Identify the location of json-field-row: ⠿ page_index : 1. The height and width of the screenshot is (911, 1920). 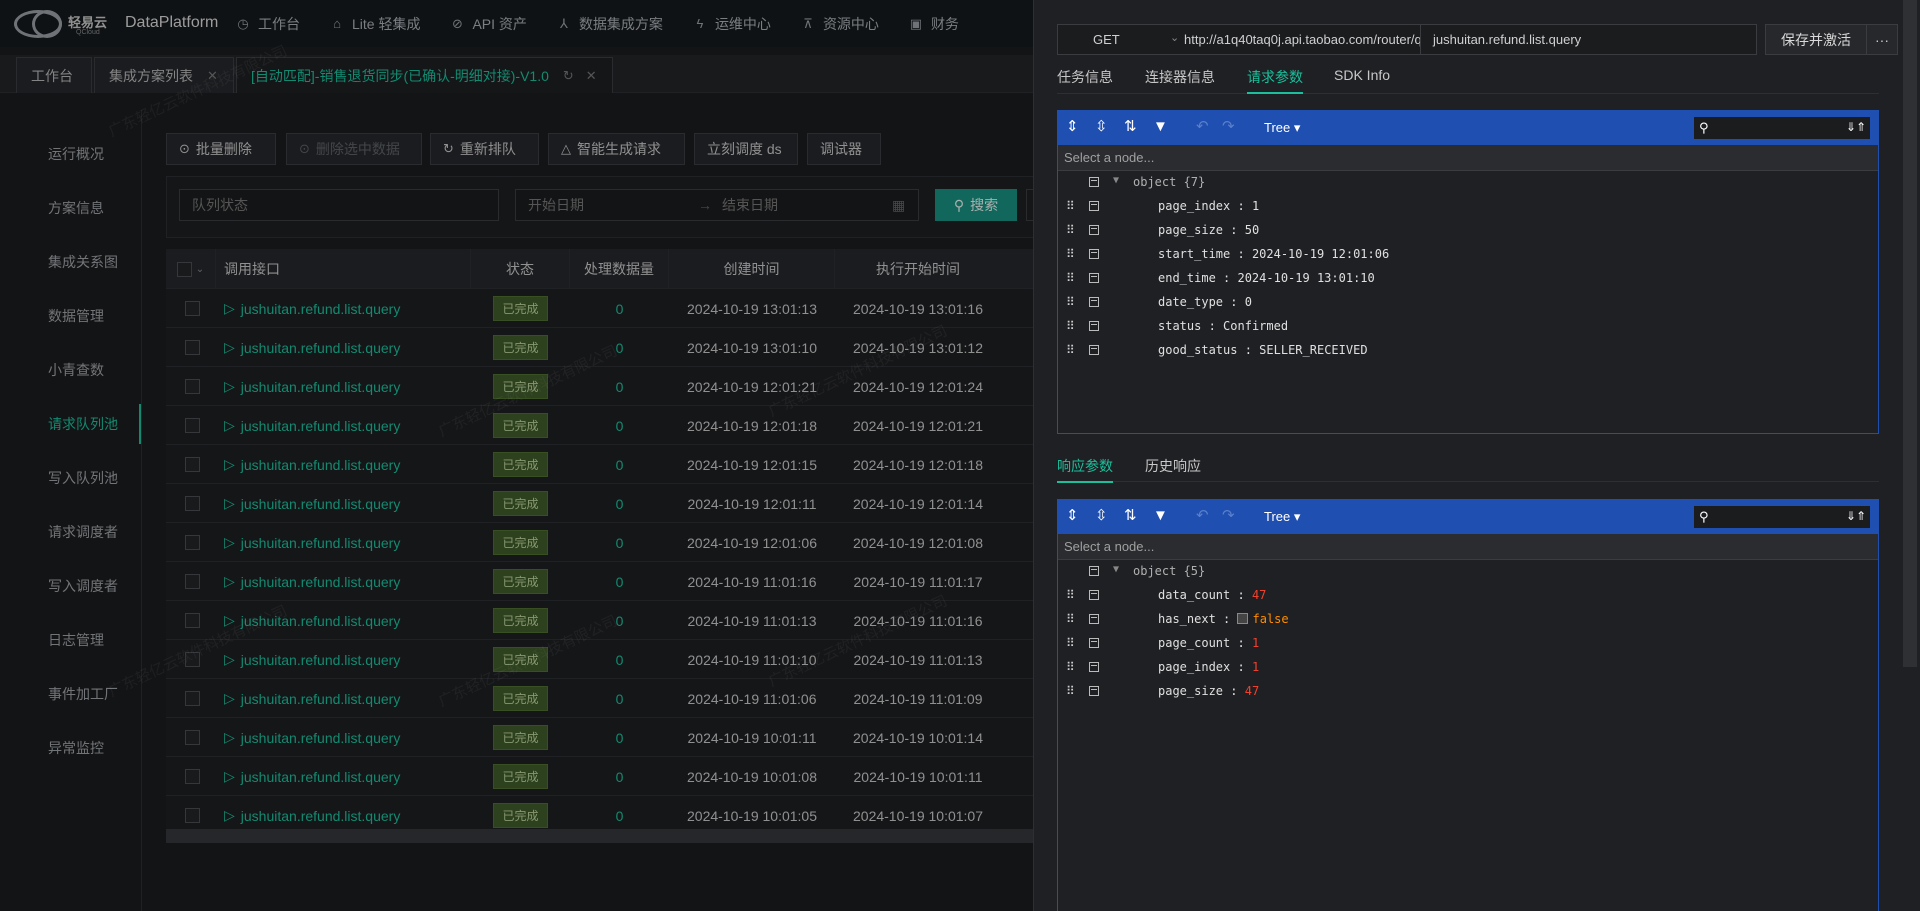
(1468, 207).